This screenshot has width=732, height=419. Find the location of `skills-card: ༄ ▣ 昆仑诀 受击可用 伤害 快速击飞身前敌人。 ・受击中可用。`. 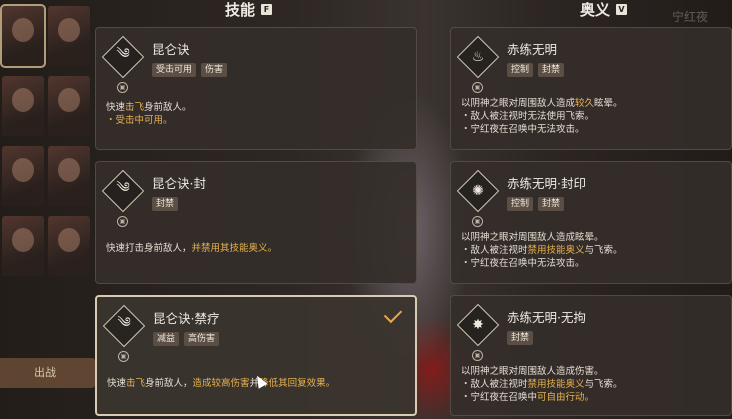

skills-card: ༄ ▣ 昆仑诀 受击可用 伤害 快速击飞身前敌人。 ・受击中可用。 is located at coordinates (256, 88).